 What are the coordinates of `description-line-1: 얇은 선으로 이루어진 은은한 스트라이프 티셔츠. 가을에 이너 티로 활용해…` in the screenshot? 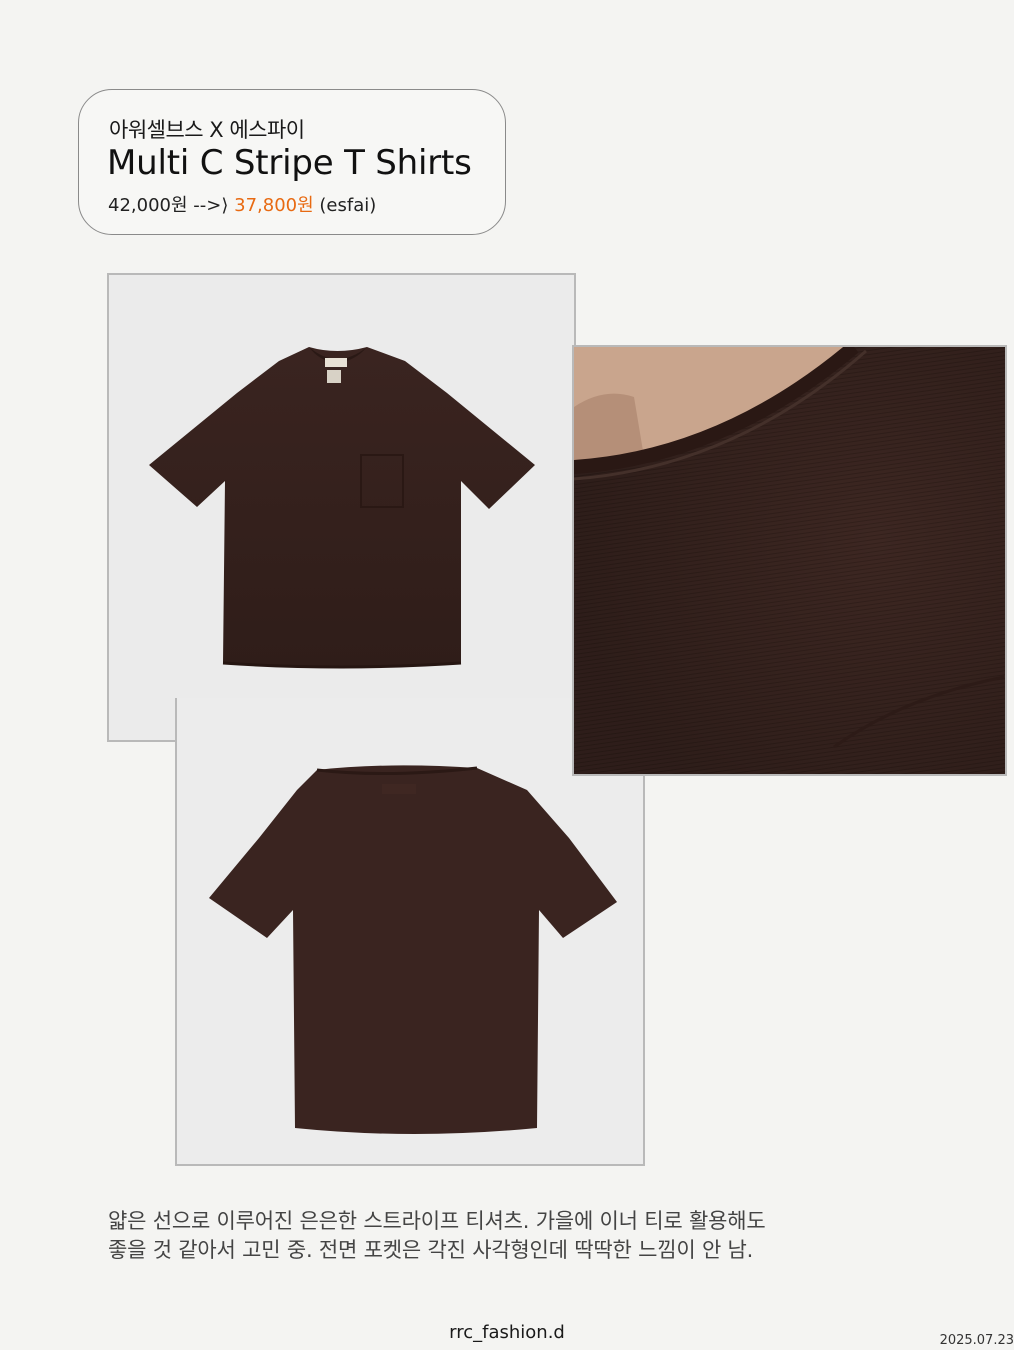 It's located at (437, 1221).